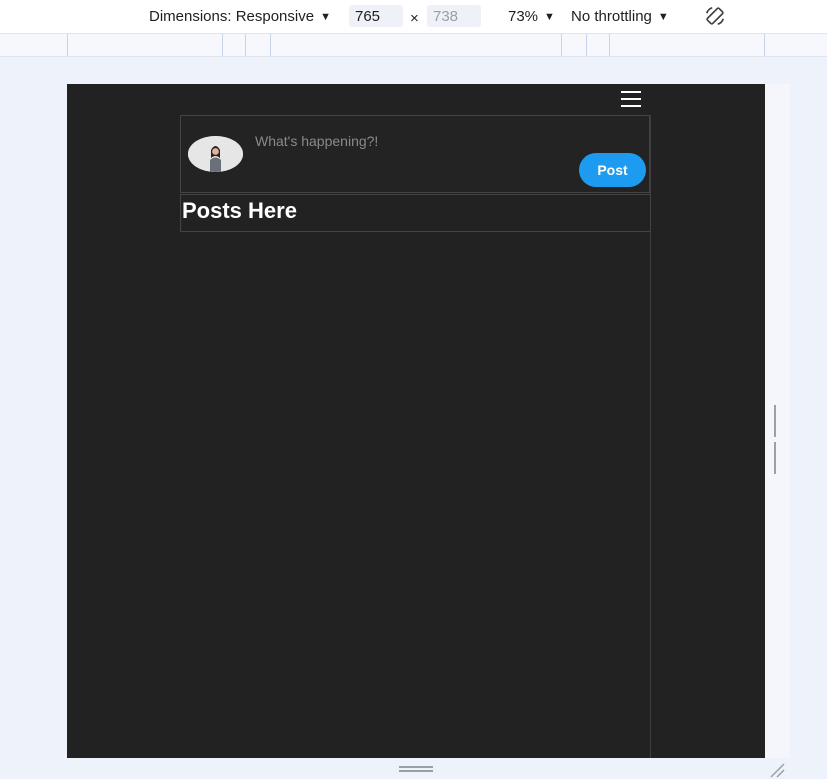  I want to click on posts-heading: Posts Here, so click(239, 210).